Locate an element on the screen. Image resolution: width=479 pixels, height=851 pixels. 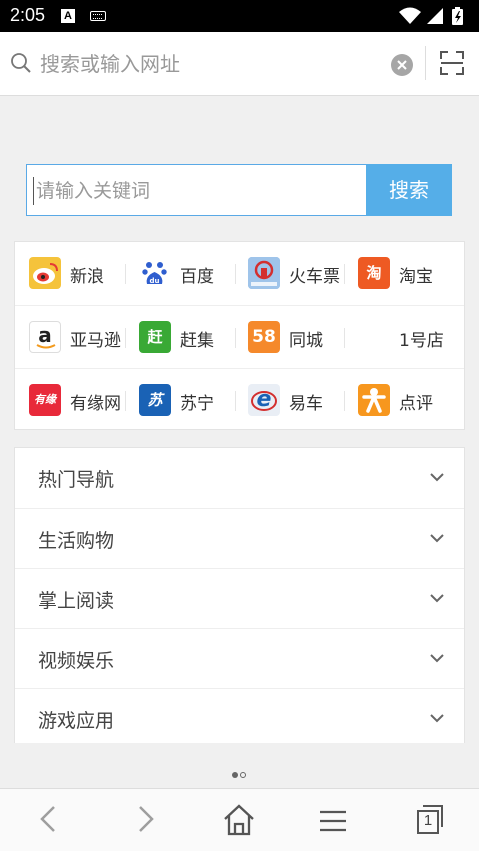
quick-link-yihaodian: 1号店 is located at coordinates (398, 337).